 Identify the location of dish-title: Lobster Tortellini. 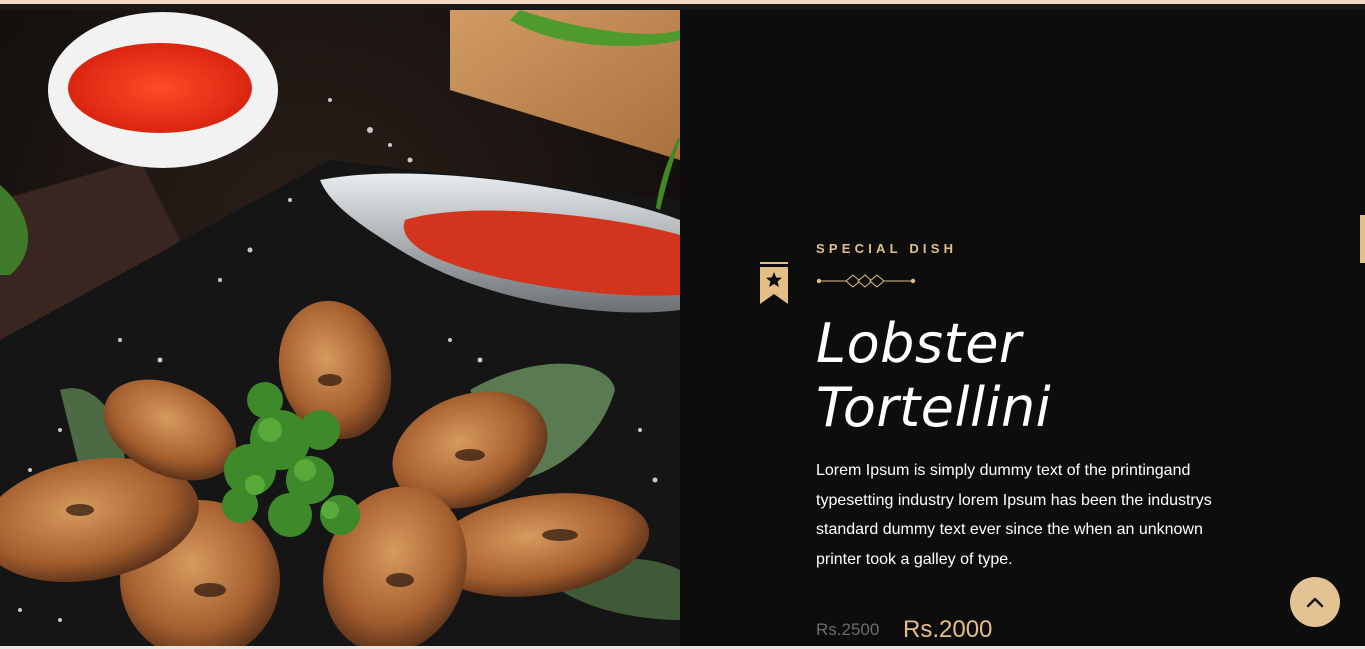
(1026, 376).